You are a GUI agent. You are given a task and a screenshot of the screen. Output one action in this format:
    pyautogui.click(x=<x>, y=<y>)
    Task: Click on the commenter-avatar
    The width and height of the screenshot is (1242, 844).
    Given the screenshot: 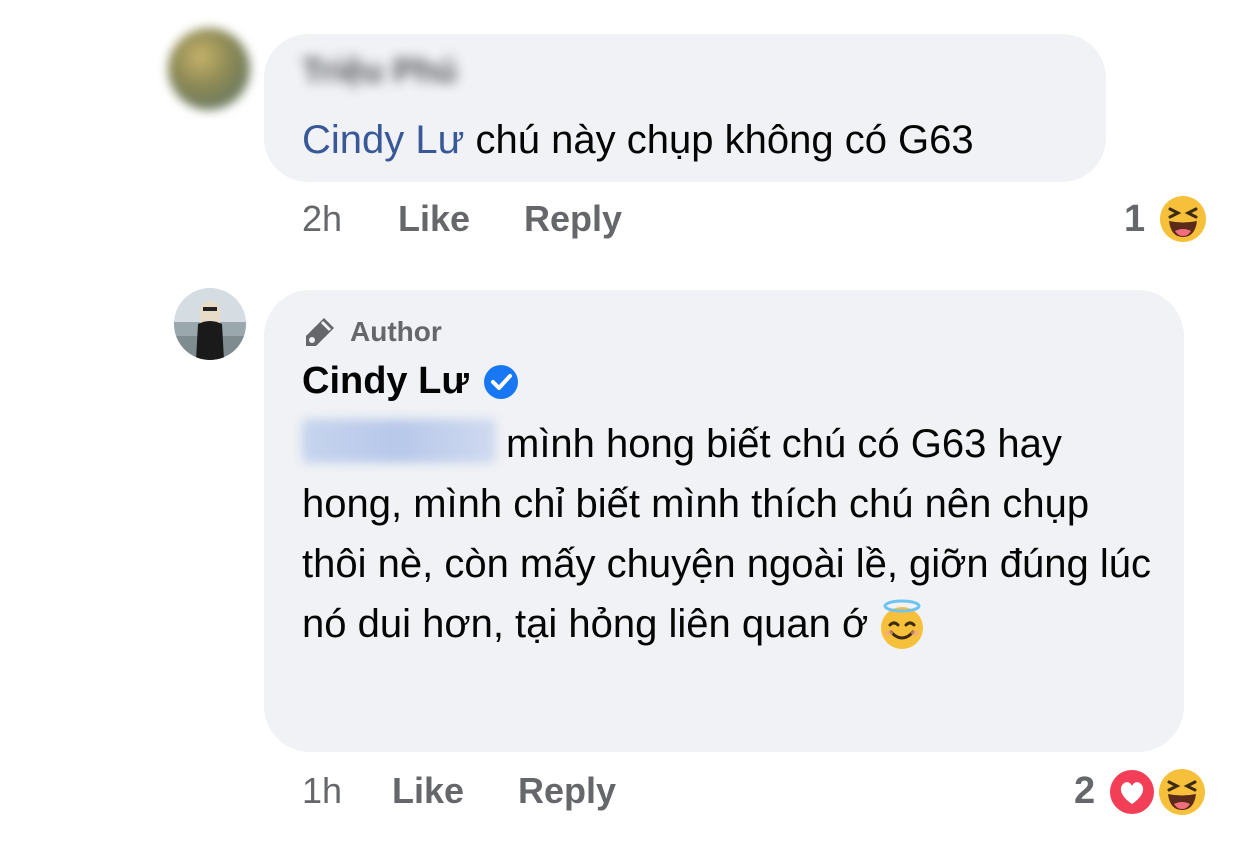 What is the action you would take?
    pyautogui.click(x=209, y=69)
    